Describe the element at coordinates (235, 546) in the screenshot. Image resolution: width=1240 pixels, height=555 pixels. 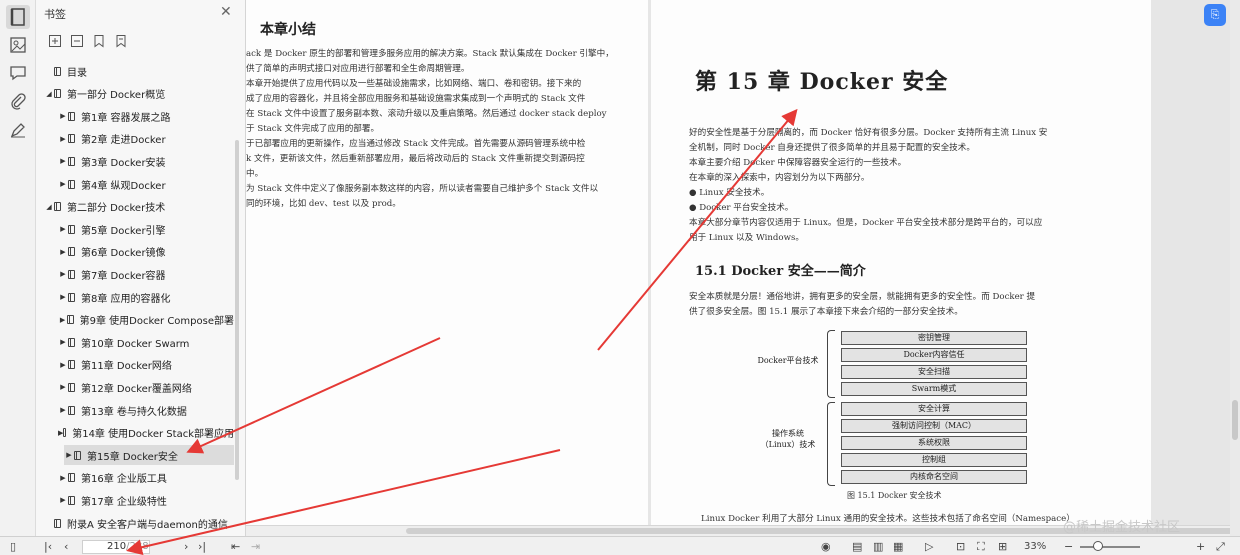
I see `back-icon: ⇤` at that location.